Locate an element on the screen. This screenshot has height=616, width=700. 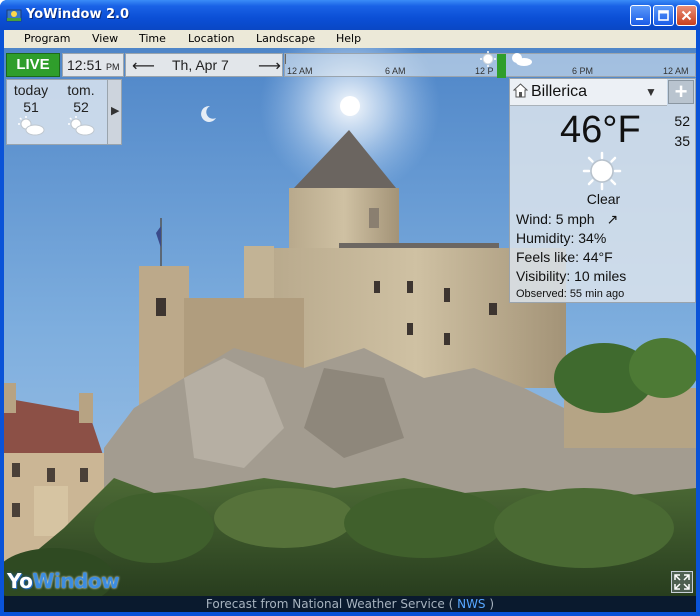
play-right-icon: ▶ is located at coordinates (115, 111).